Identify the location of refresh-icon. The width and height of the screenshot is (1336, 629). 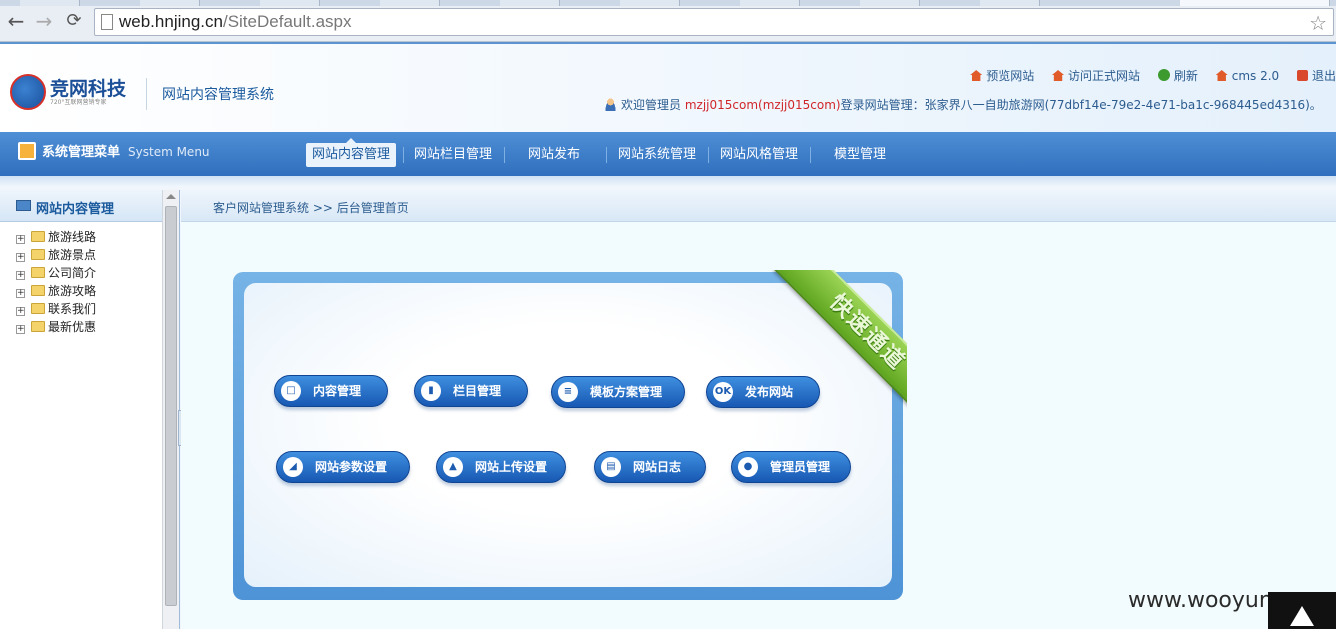
(1163, 75).